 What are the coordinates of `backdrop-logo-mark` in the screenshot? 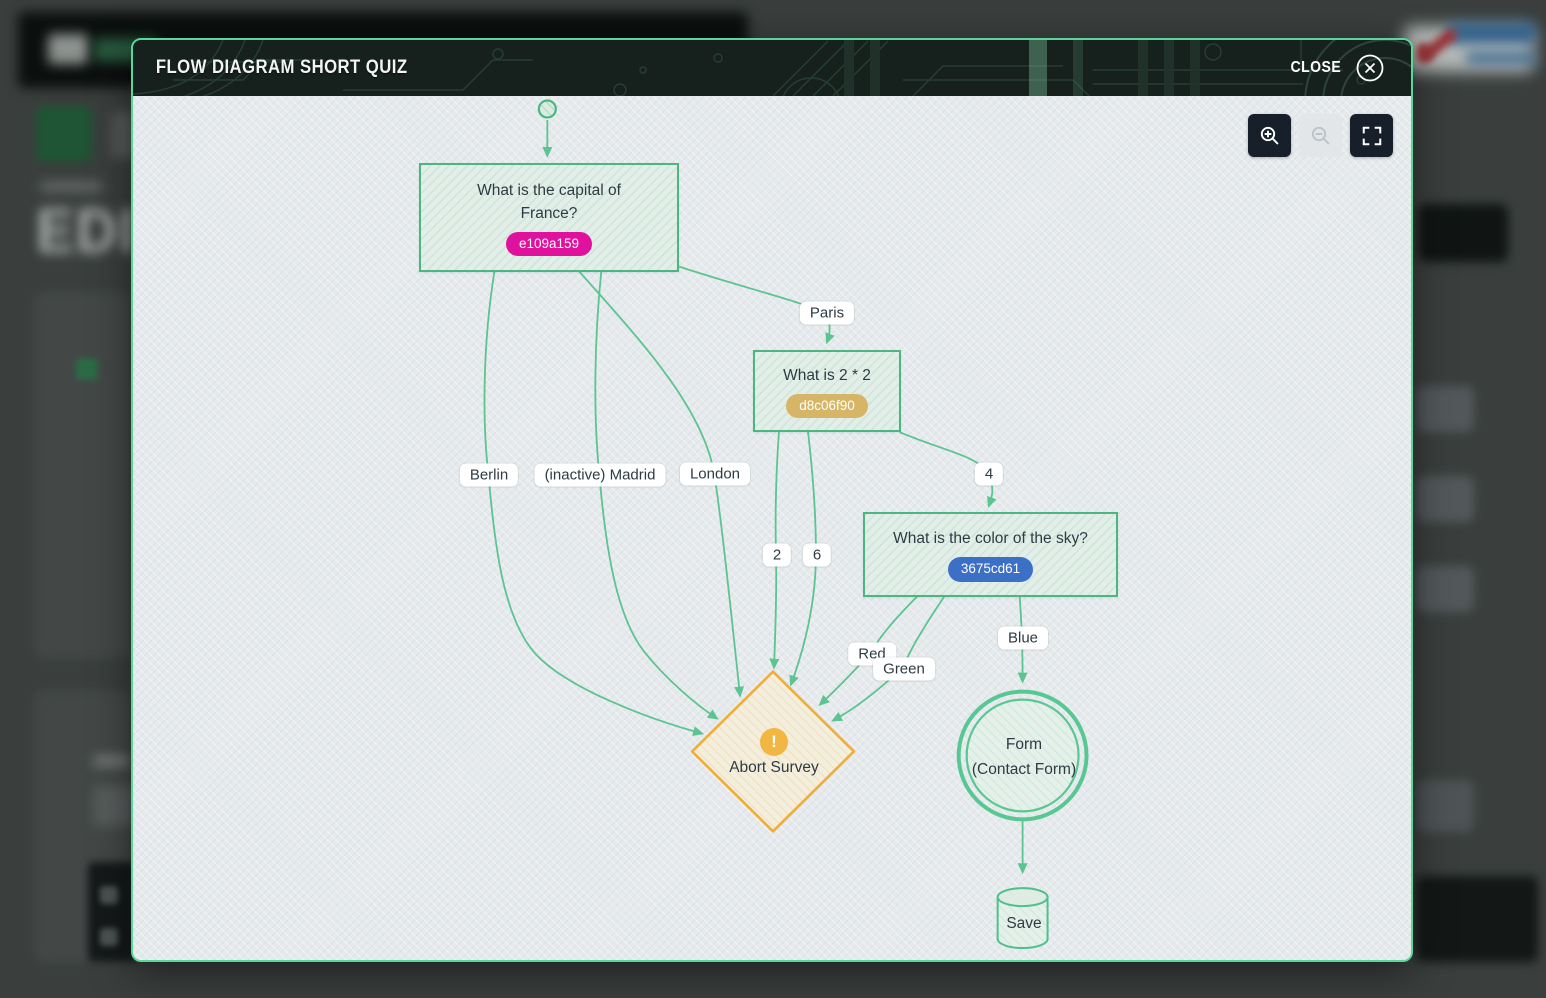 It's located at (68, 49).